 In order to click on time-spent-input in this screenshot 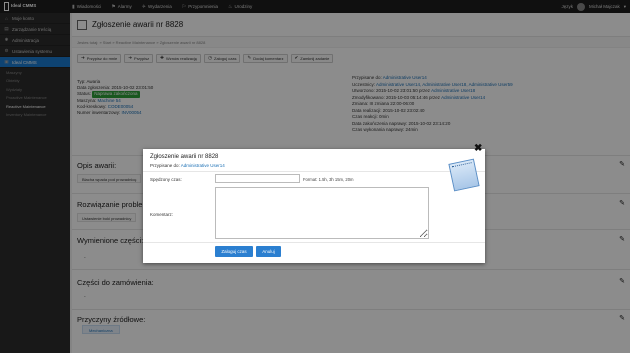, I will do `click(257, 178)`.